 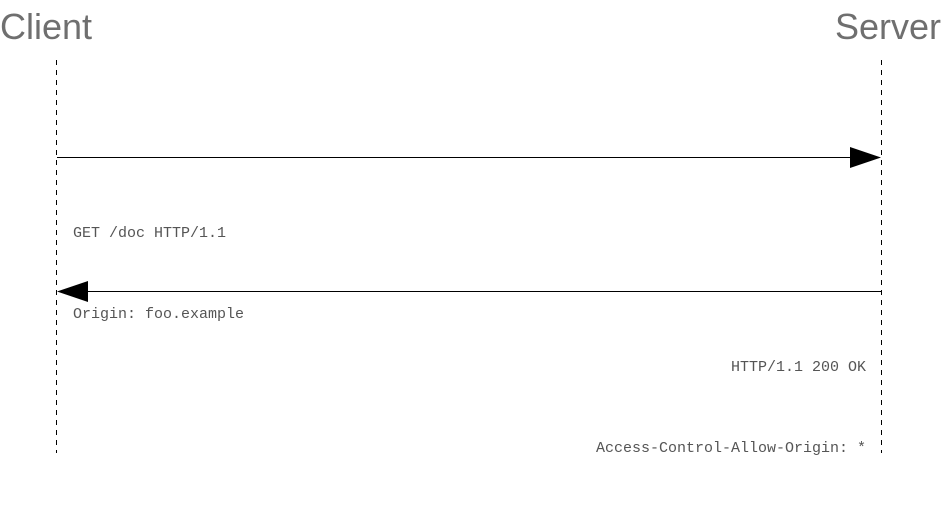 I want to click on request-header-origin: Origin: foo.example, so click(x=159, y=314).